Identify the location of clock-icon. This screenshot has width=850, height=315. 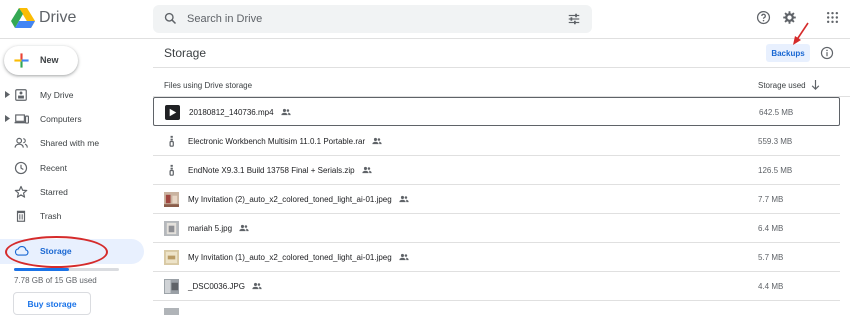
(21, 168).